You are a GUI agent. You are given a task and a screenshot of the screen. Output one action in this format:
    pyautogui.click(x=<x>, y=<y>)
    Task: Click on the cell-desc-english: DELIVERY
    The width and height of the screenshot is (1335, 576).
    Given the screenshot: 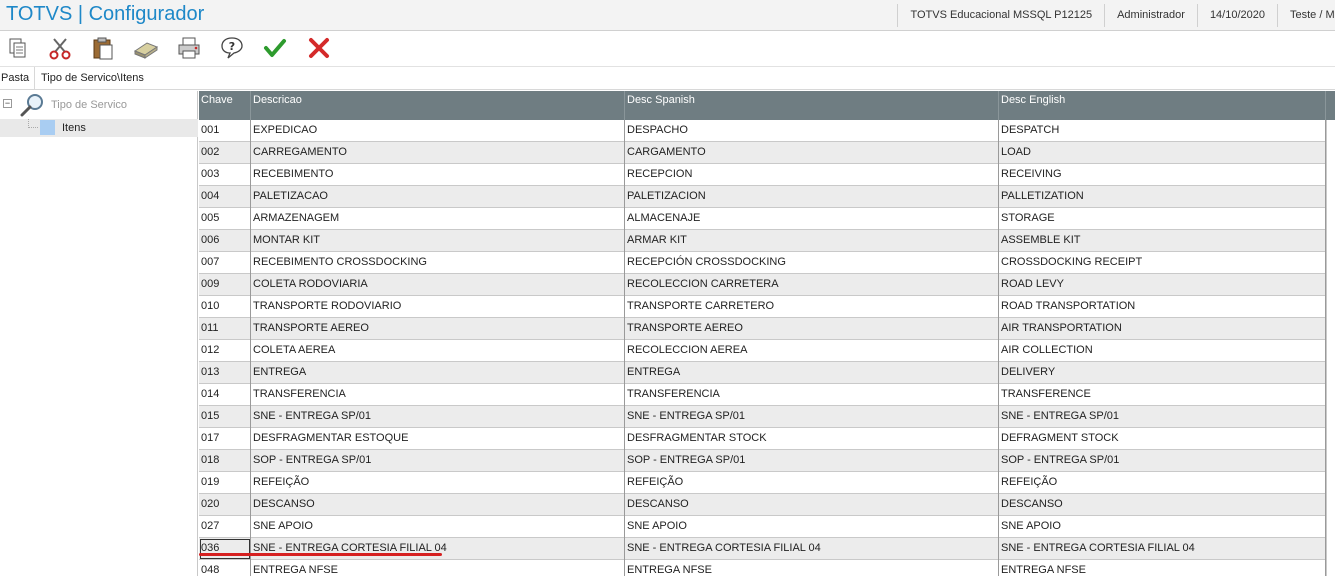 What is the action you would take?
    pyautogui.click(x=1162, y=373)
    